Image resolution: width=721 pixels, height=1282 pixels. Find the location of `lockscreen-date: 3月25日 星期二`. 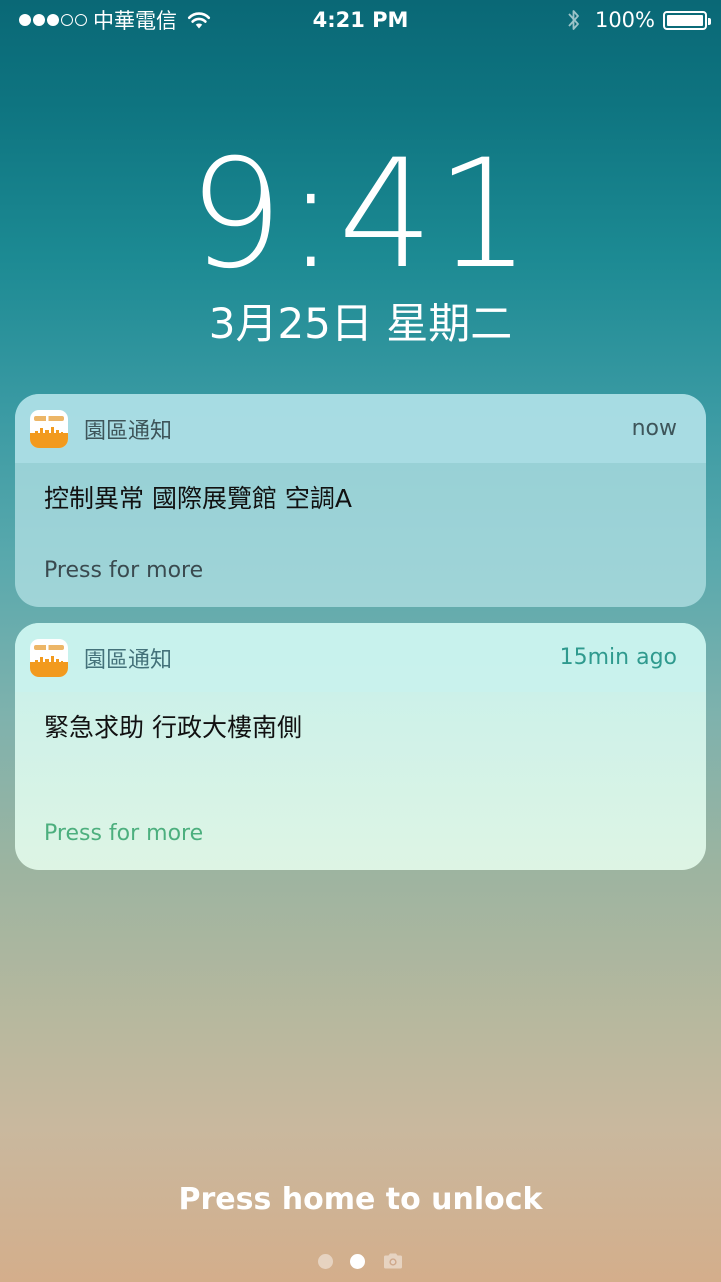

lockscreen-date: 3月25日 星期二 is located at coordinates (360, 323).